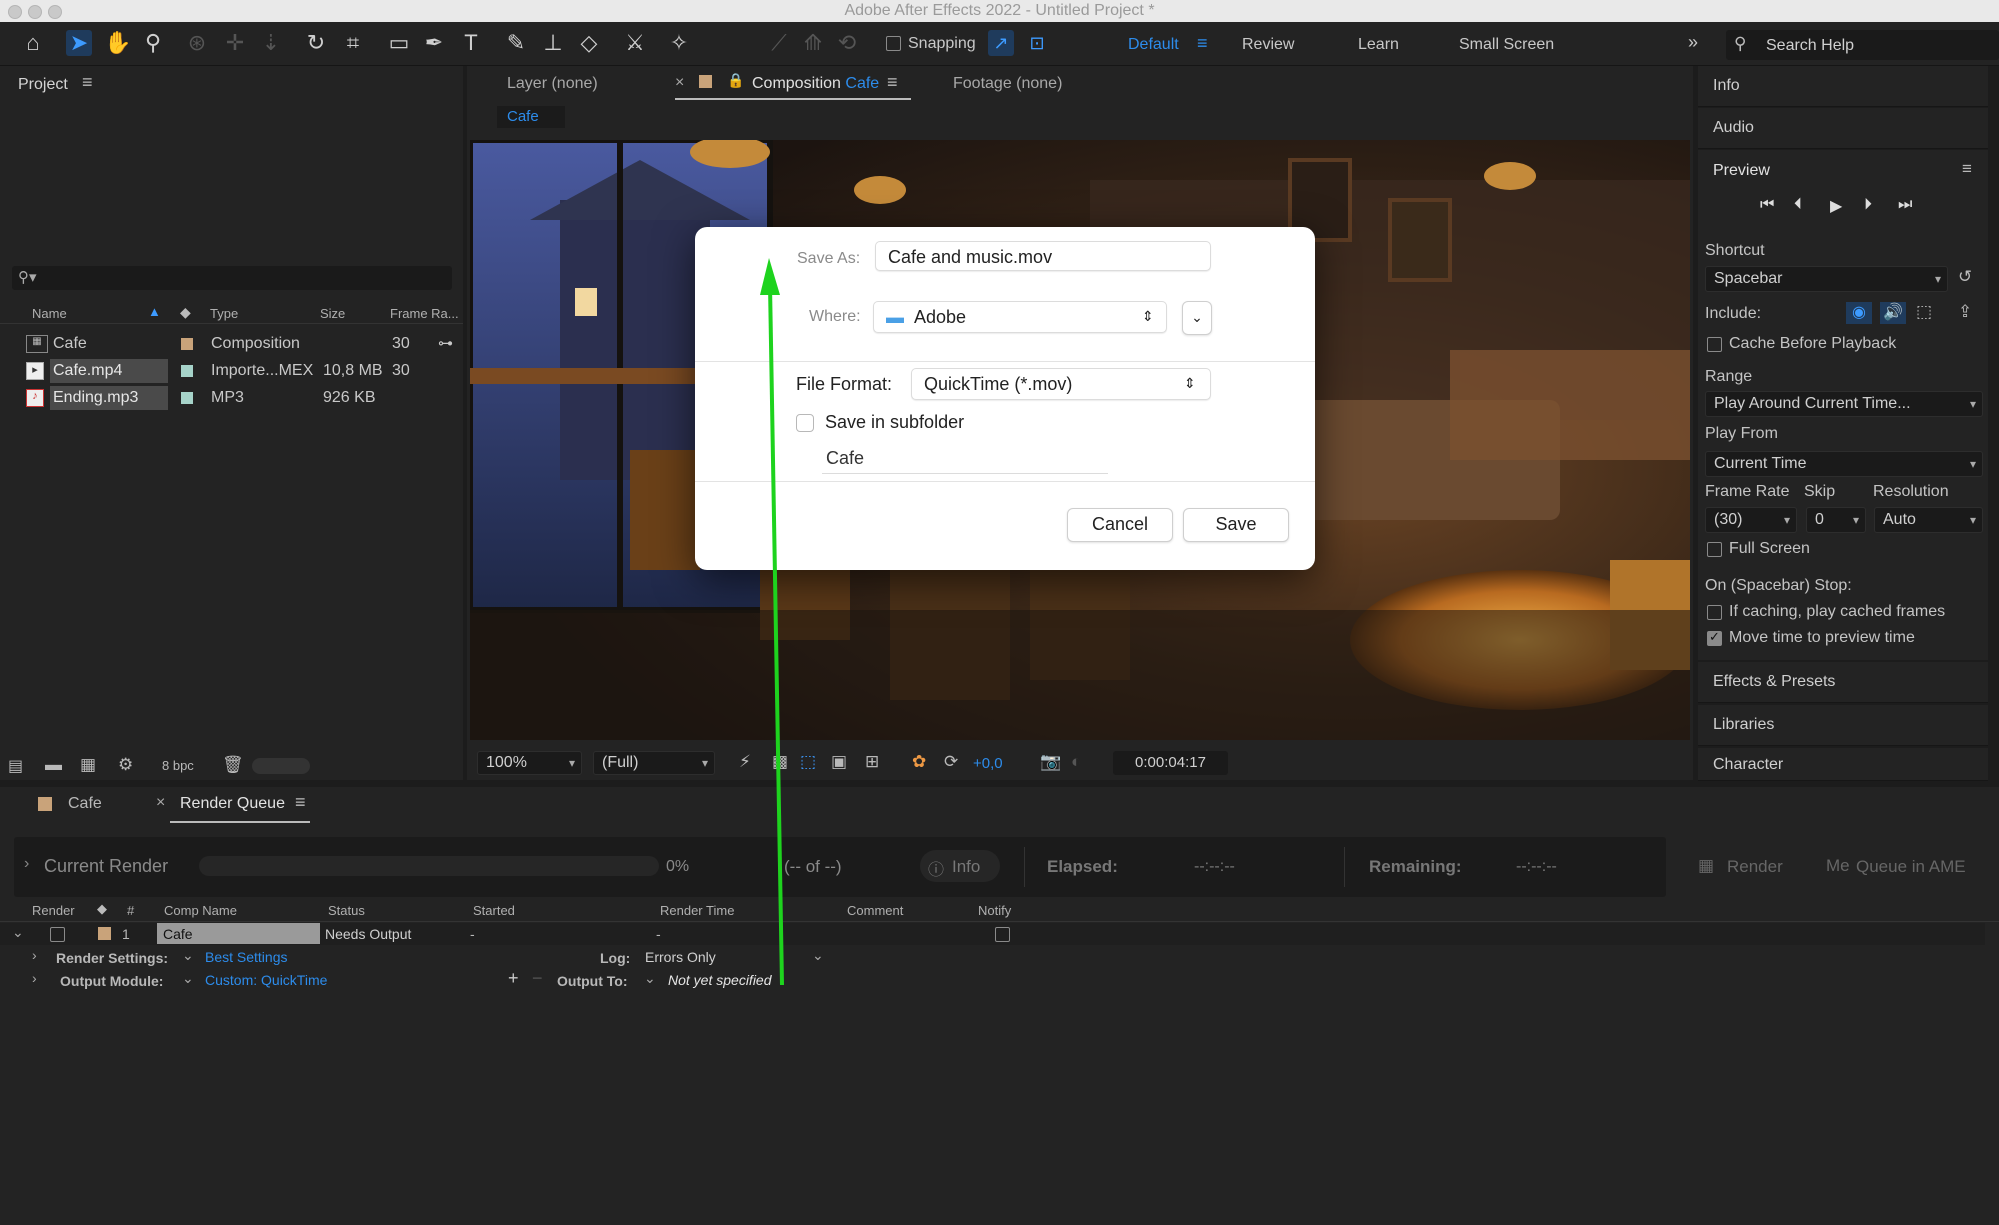 Image resolution: width=1999 pixels, height=1225 pixels. I want to click on close-window-button, so click(15, 12).